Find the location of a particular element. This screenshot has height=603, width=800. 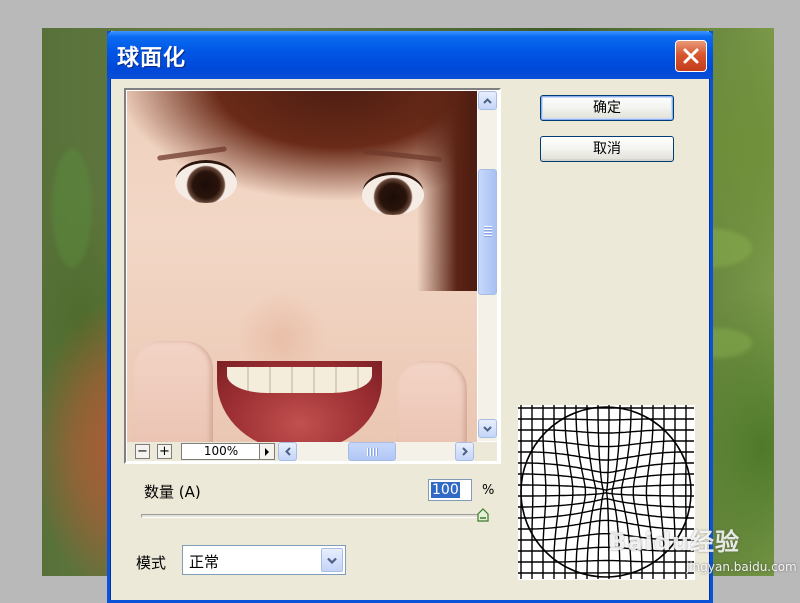

mode-value: 正常 is located at coordinates (204, 561).